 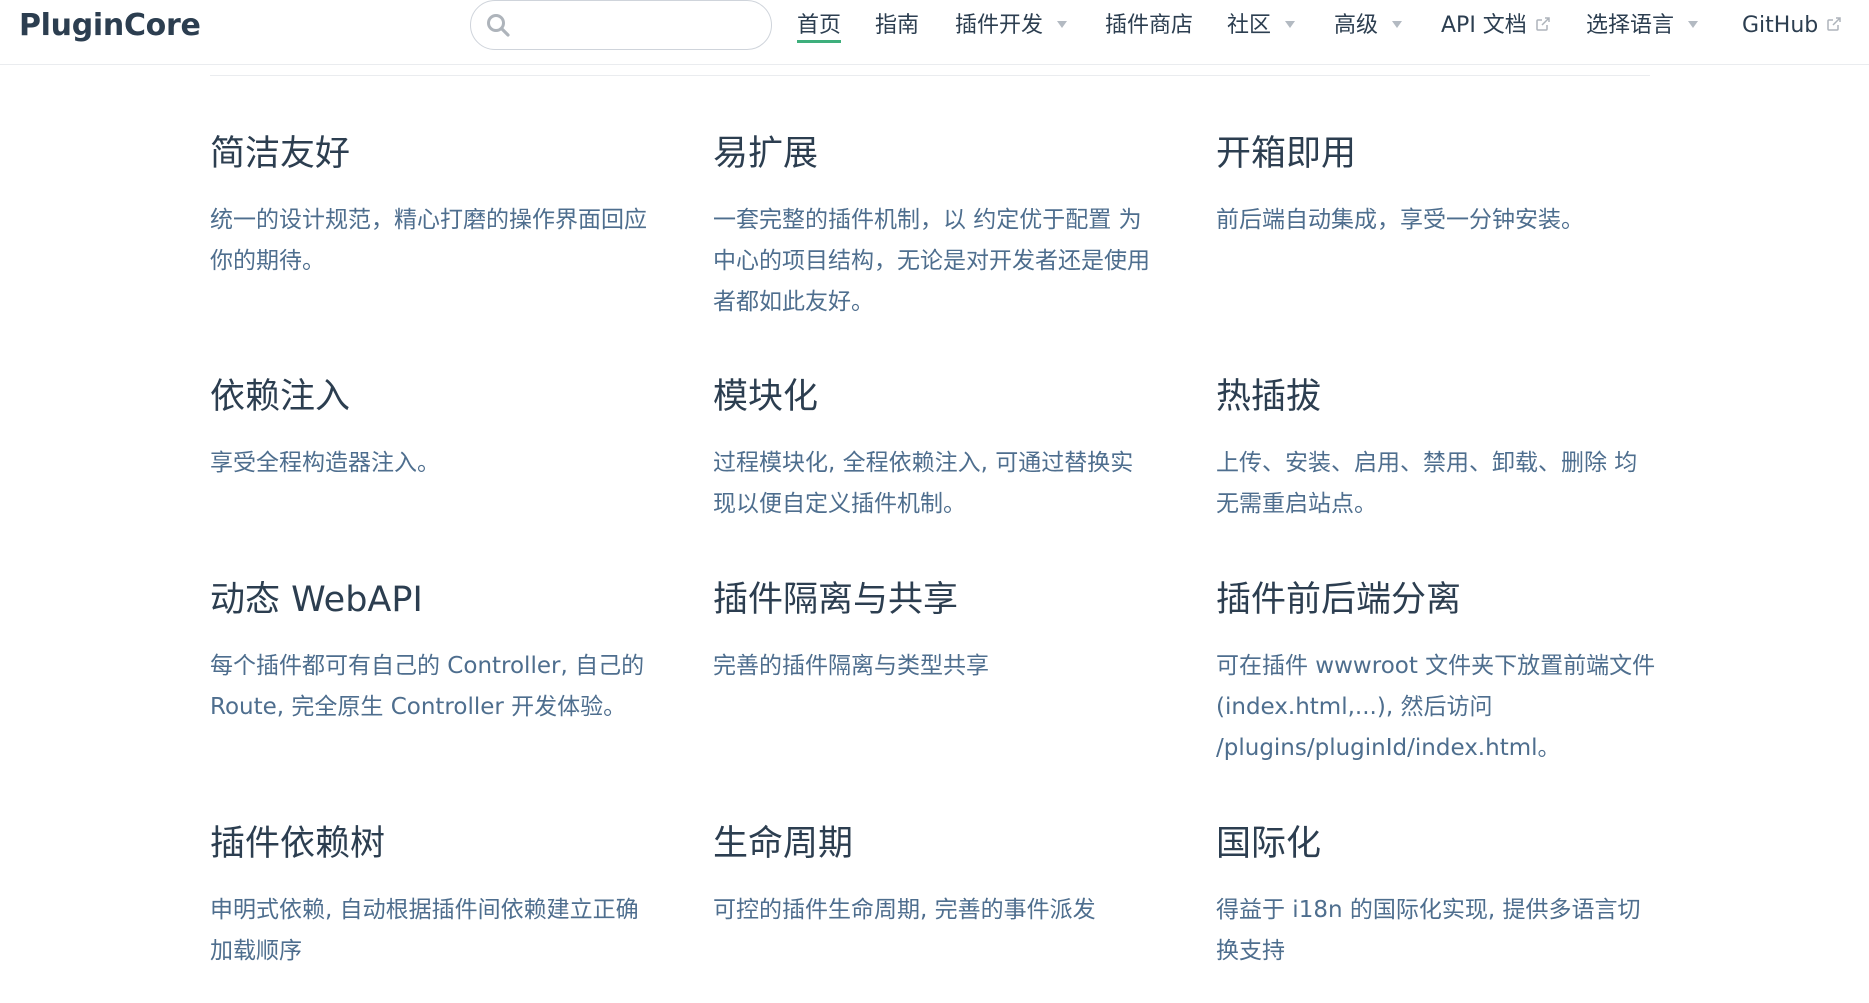 I want to click on site-name-logo: PluginCore, so click(x=110, y=25).